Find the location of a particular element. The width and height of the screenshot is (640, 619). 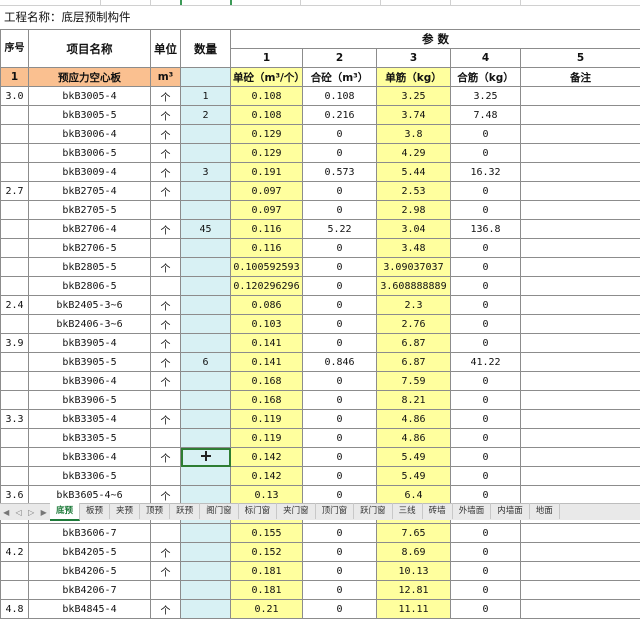

header-params: 参 数 is located at coordinates (435, 39).